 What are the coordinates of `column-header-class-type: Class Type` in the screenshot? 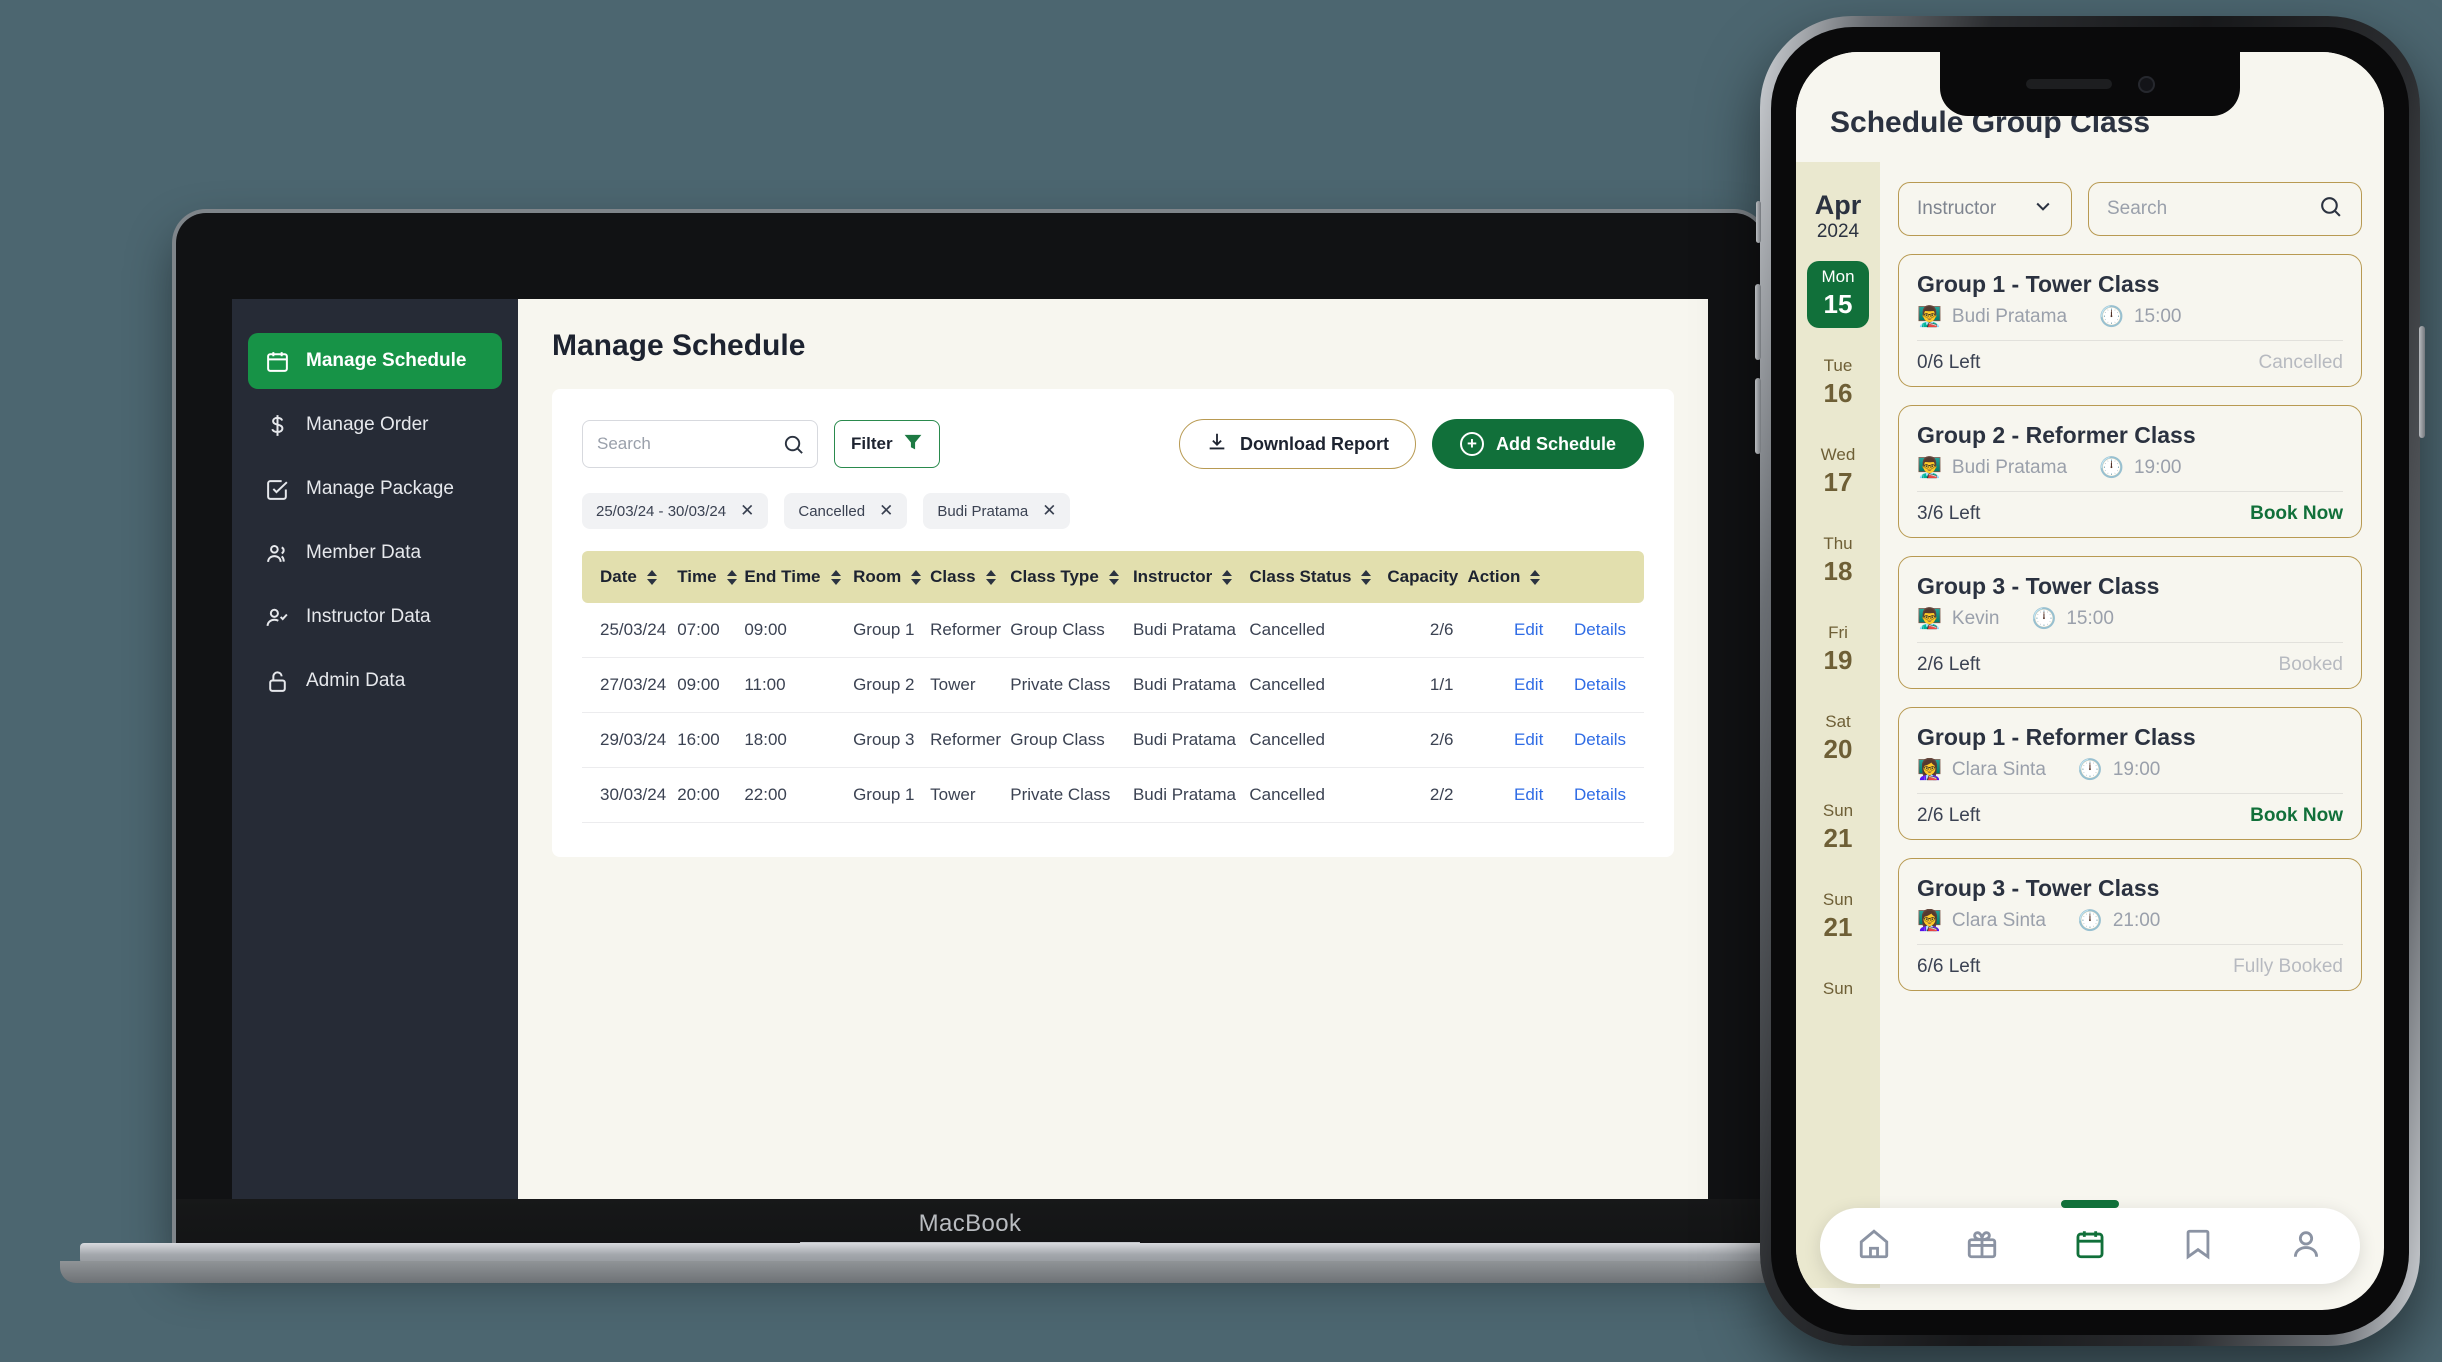 It's located at (1071, 577).